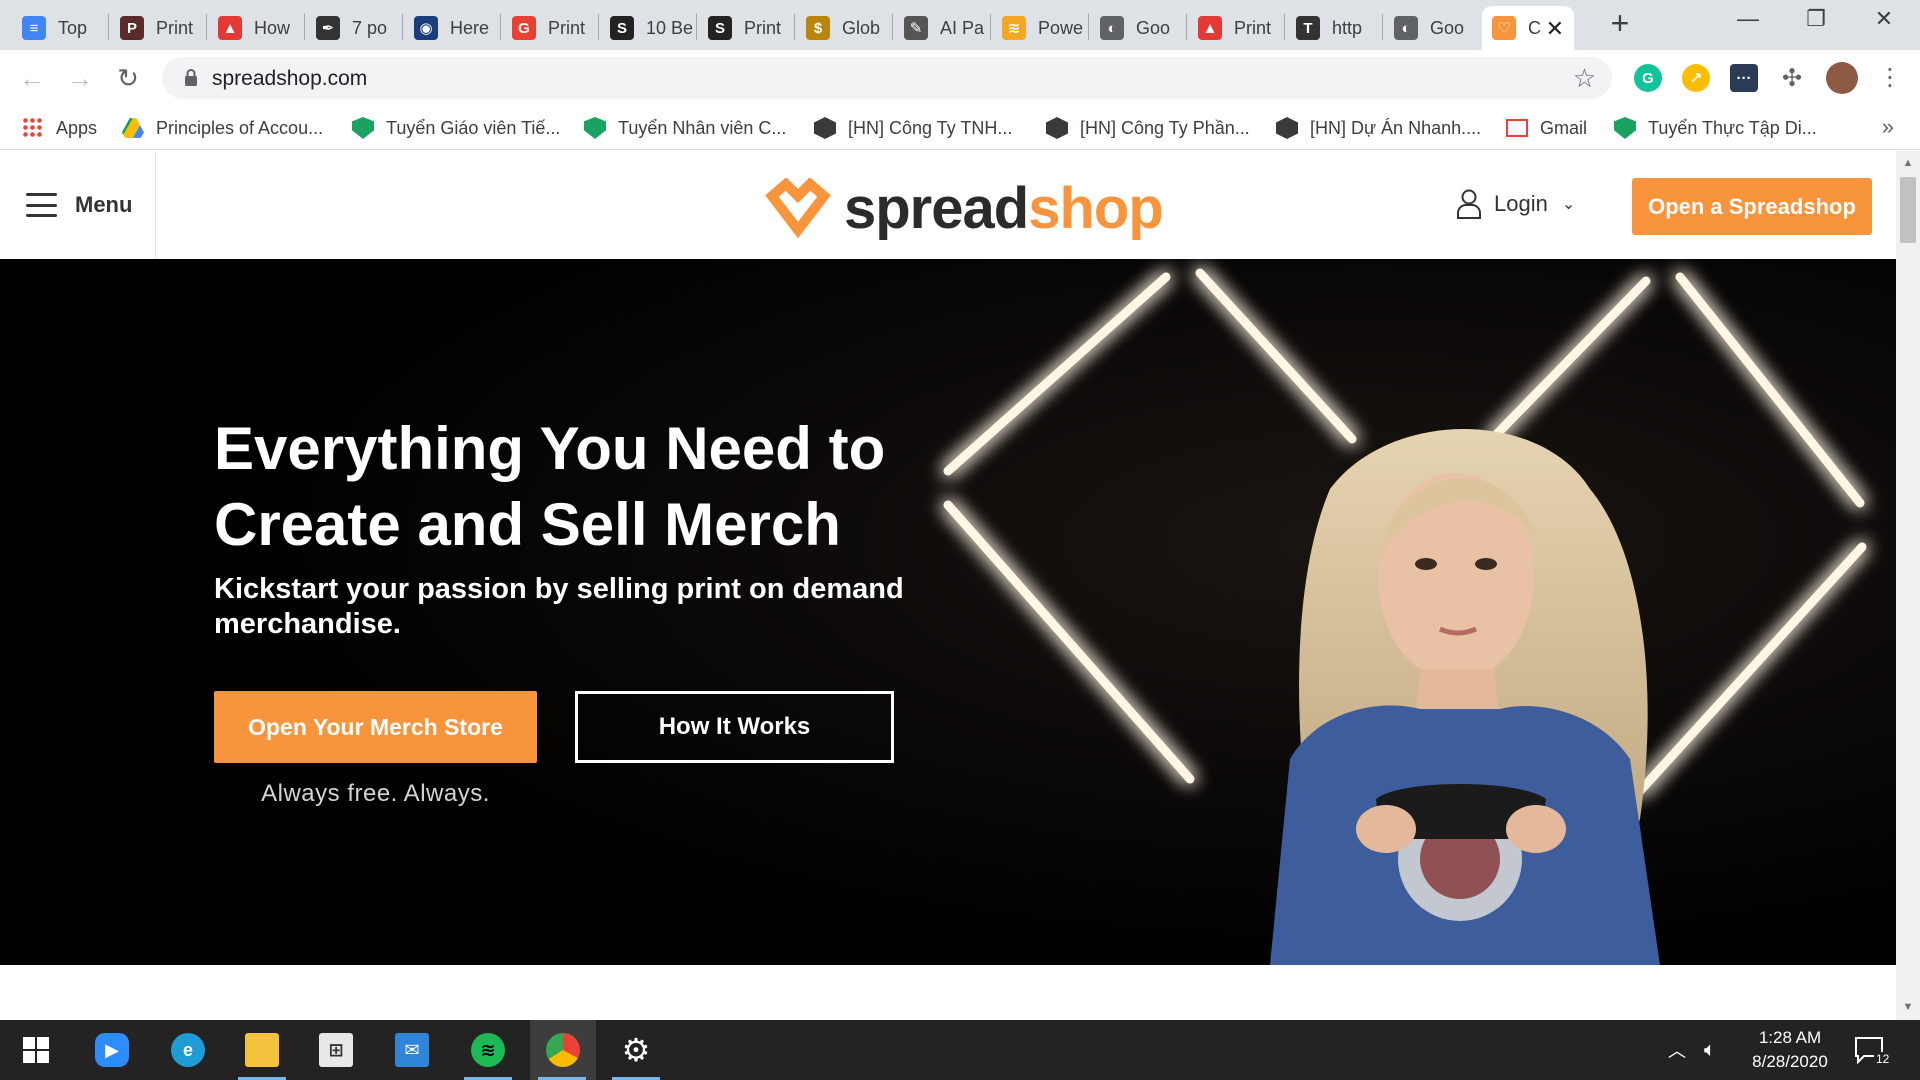  What do you see at coordinates (1521, 203) in the screenshot?
I see `login-label: Login` at bounding box center [1521, 203].